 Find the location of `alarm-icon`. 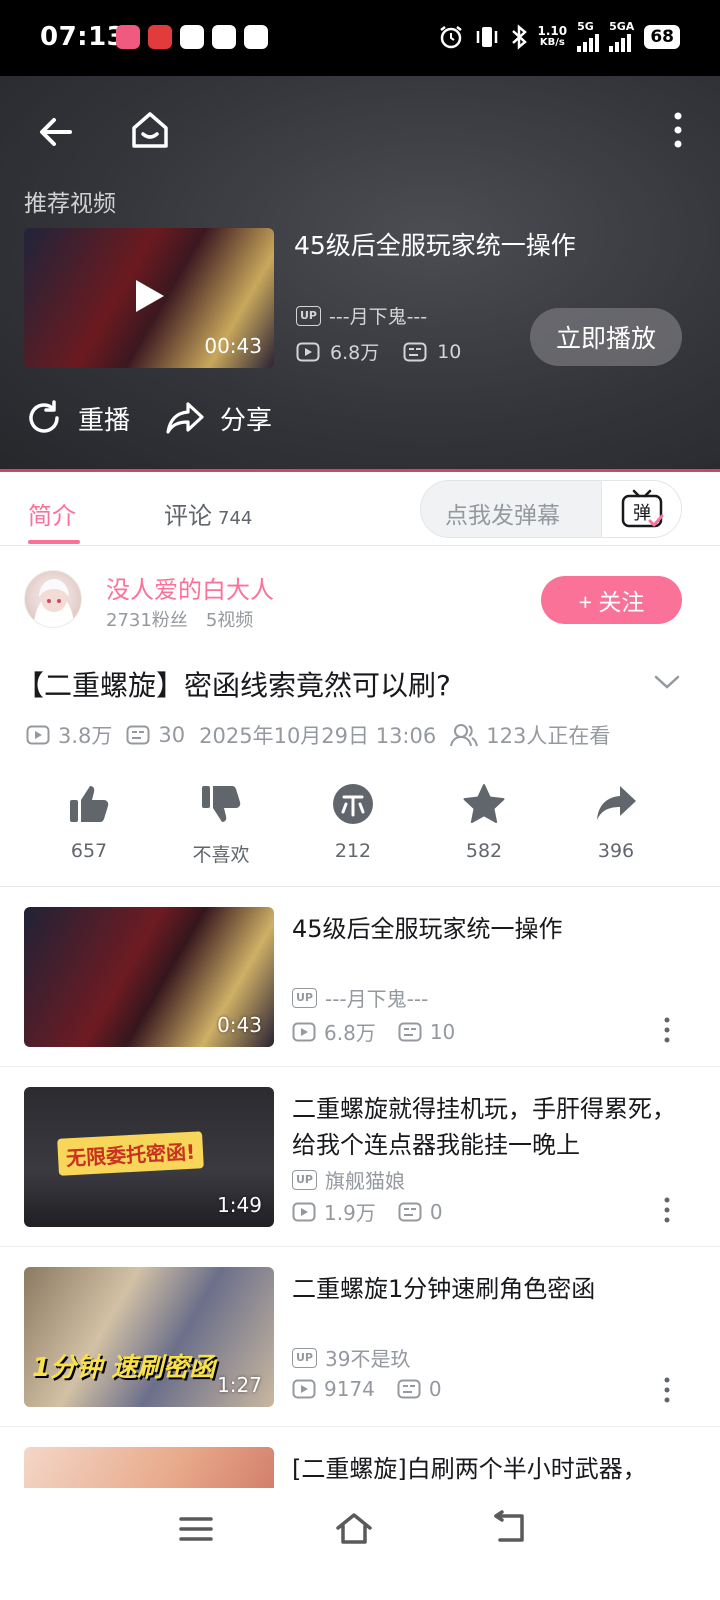

alarm-icon is located at coordinates (450, 37).